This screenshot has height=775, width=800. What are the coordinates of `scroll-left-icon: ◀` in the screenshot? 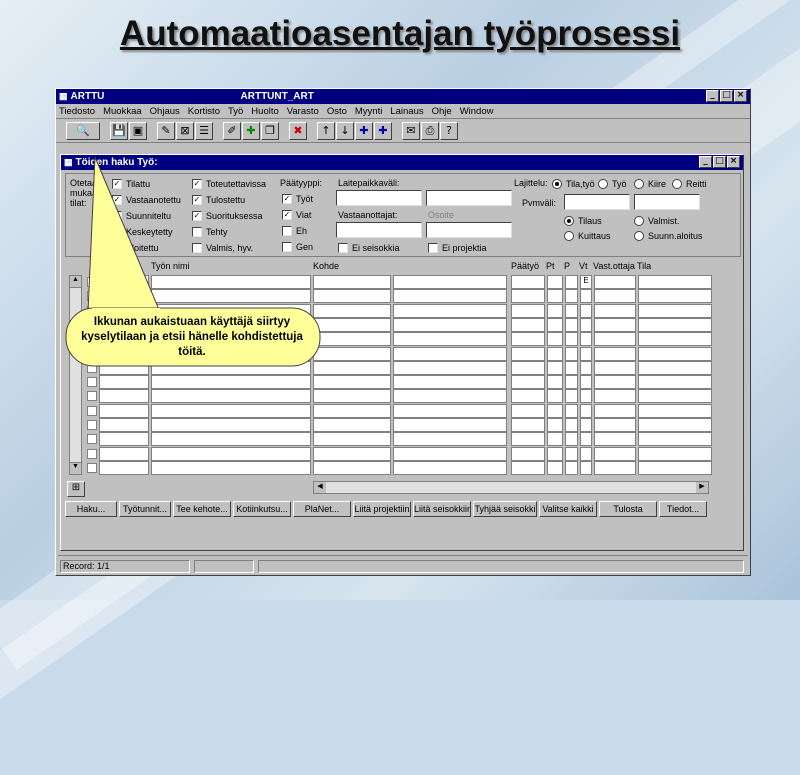 It's located at (320, 487).